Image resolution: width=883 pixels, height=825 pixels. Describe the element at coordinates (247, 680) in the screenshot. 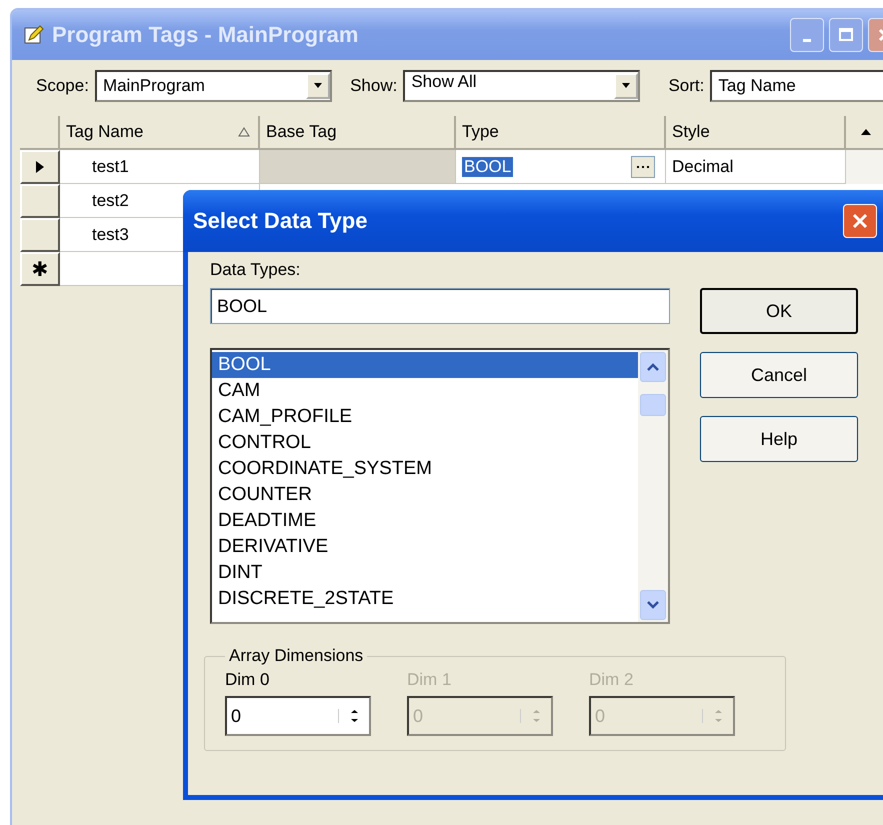

I see `dimension-label: Dim 0` at that location.